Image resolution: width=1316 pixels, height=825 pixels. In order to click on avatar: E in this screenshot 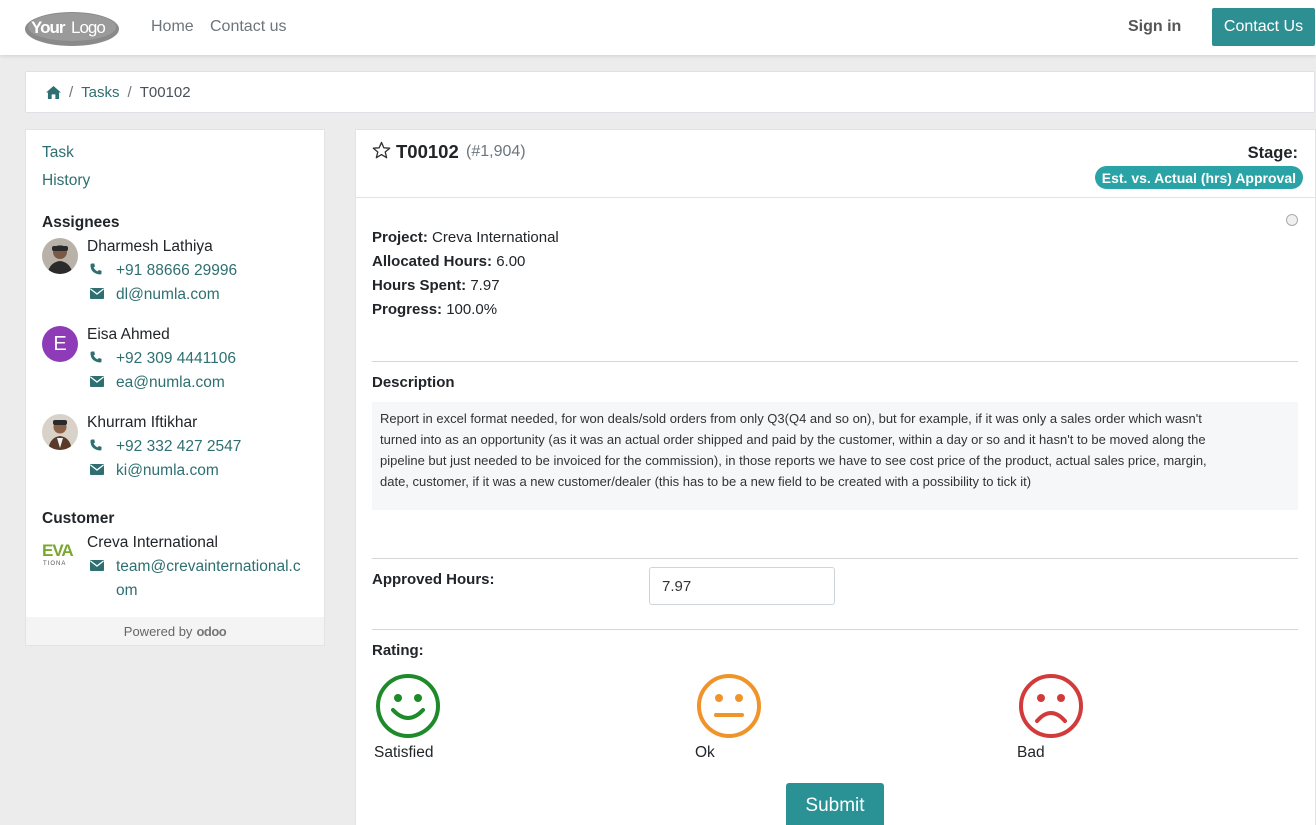, I will do `click(60, 344)`.